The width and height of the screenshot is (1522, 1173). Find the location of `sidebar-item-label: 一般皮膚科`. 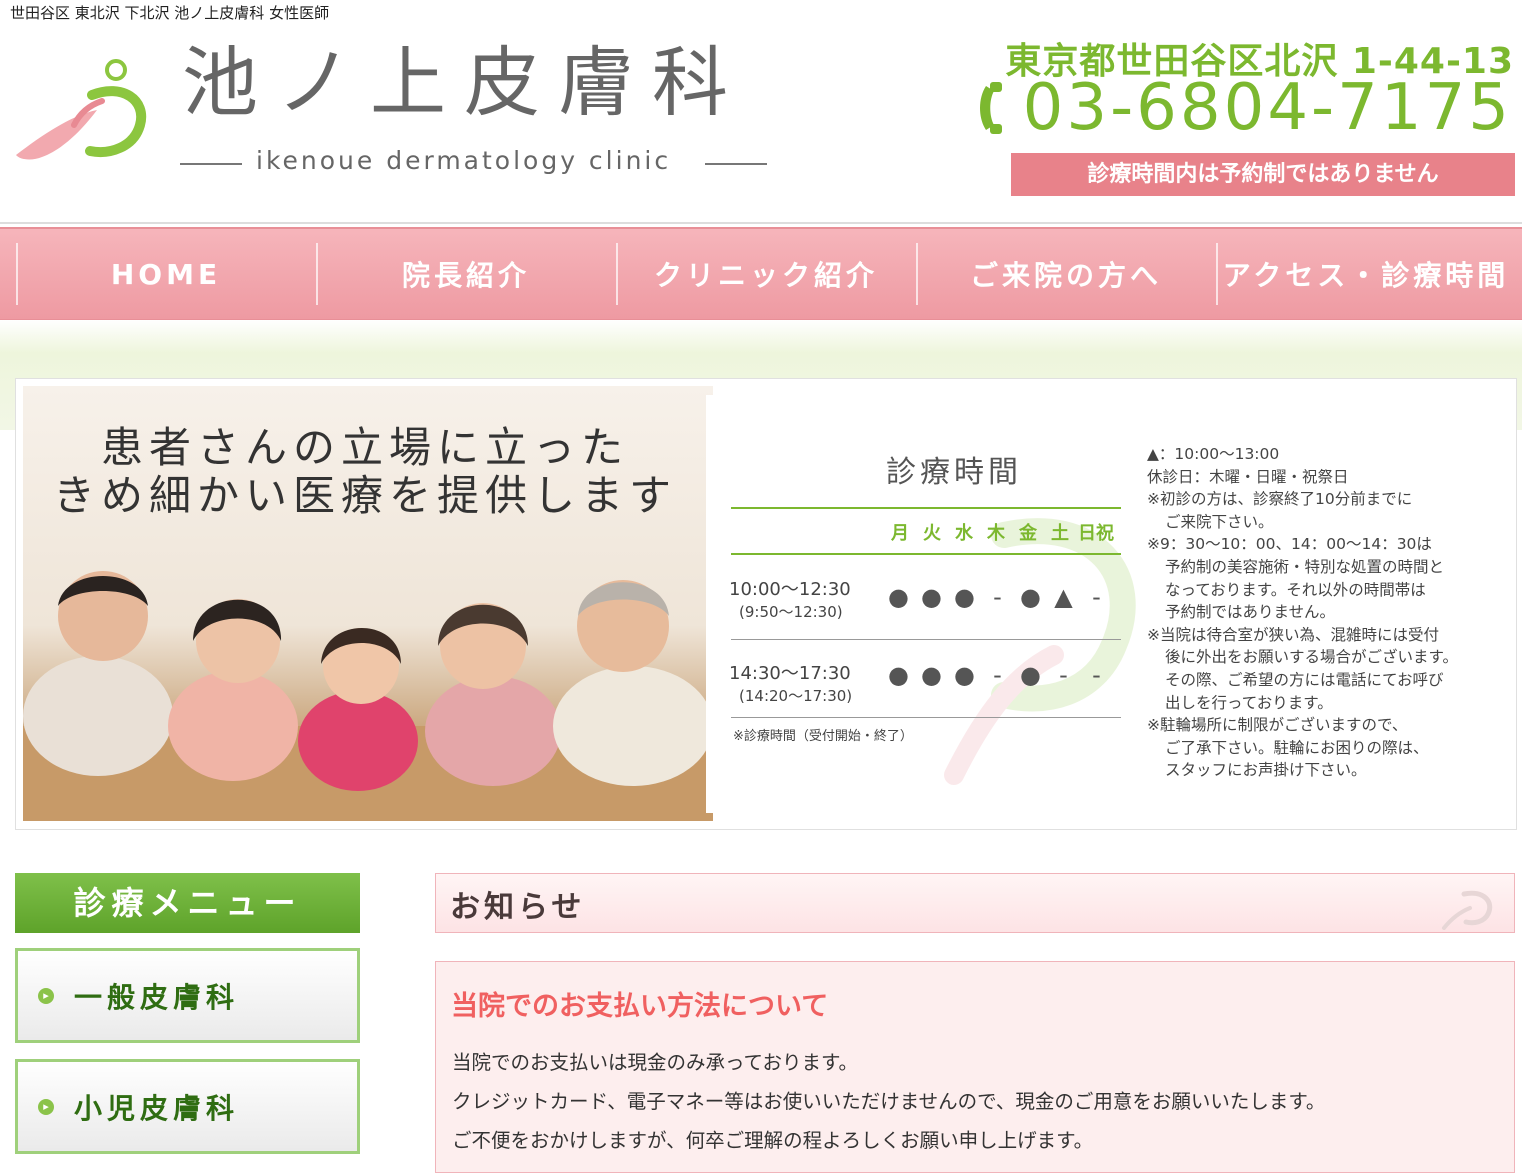

sidebar-item-label: 一般皮膚科 is located at coordinates (157, 997).